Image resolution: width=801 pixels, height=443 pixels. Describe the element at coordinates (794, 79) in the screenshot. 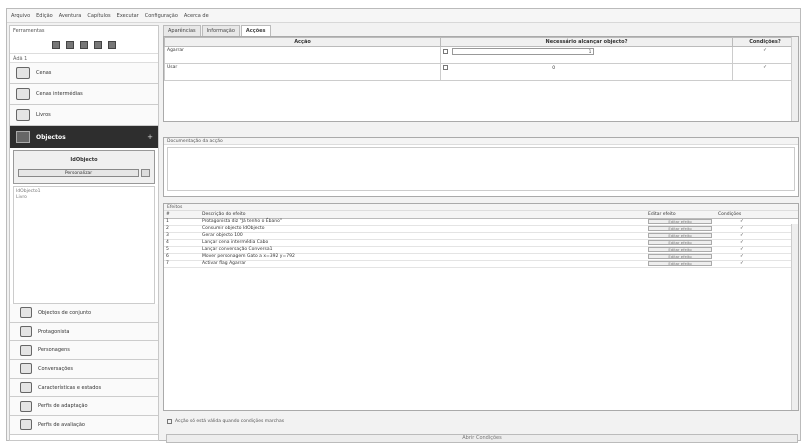

I see `actions-scrollbar` at that location.